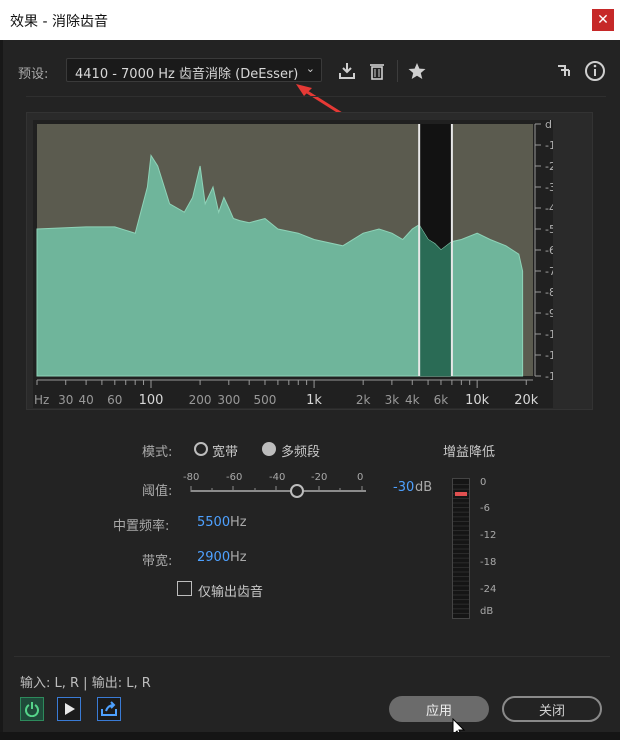  Describe the element at coordinates (549, 166) in the screenshot. I see `db-tick-label: -20` at that location.